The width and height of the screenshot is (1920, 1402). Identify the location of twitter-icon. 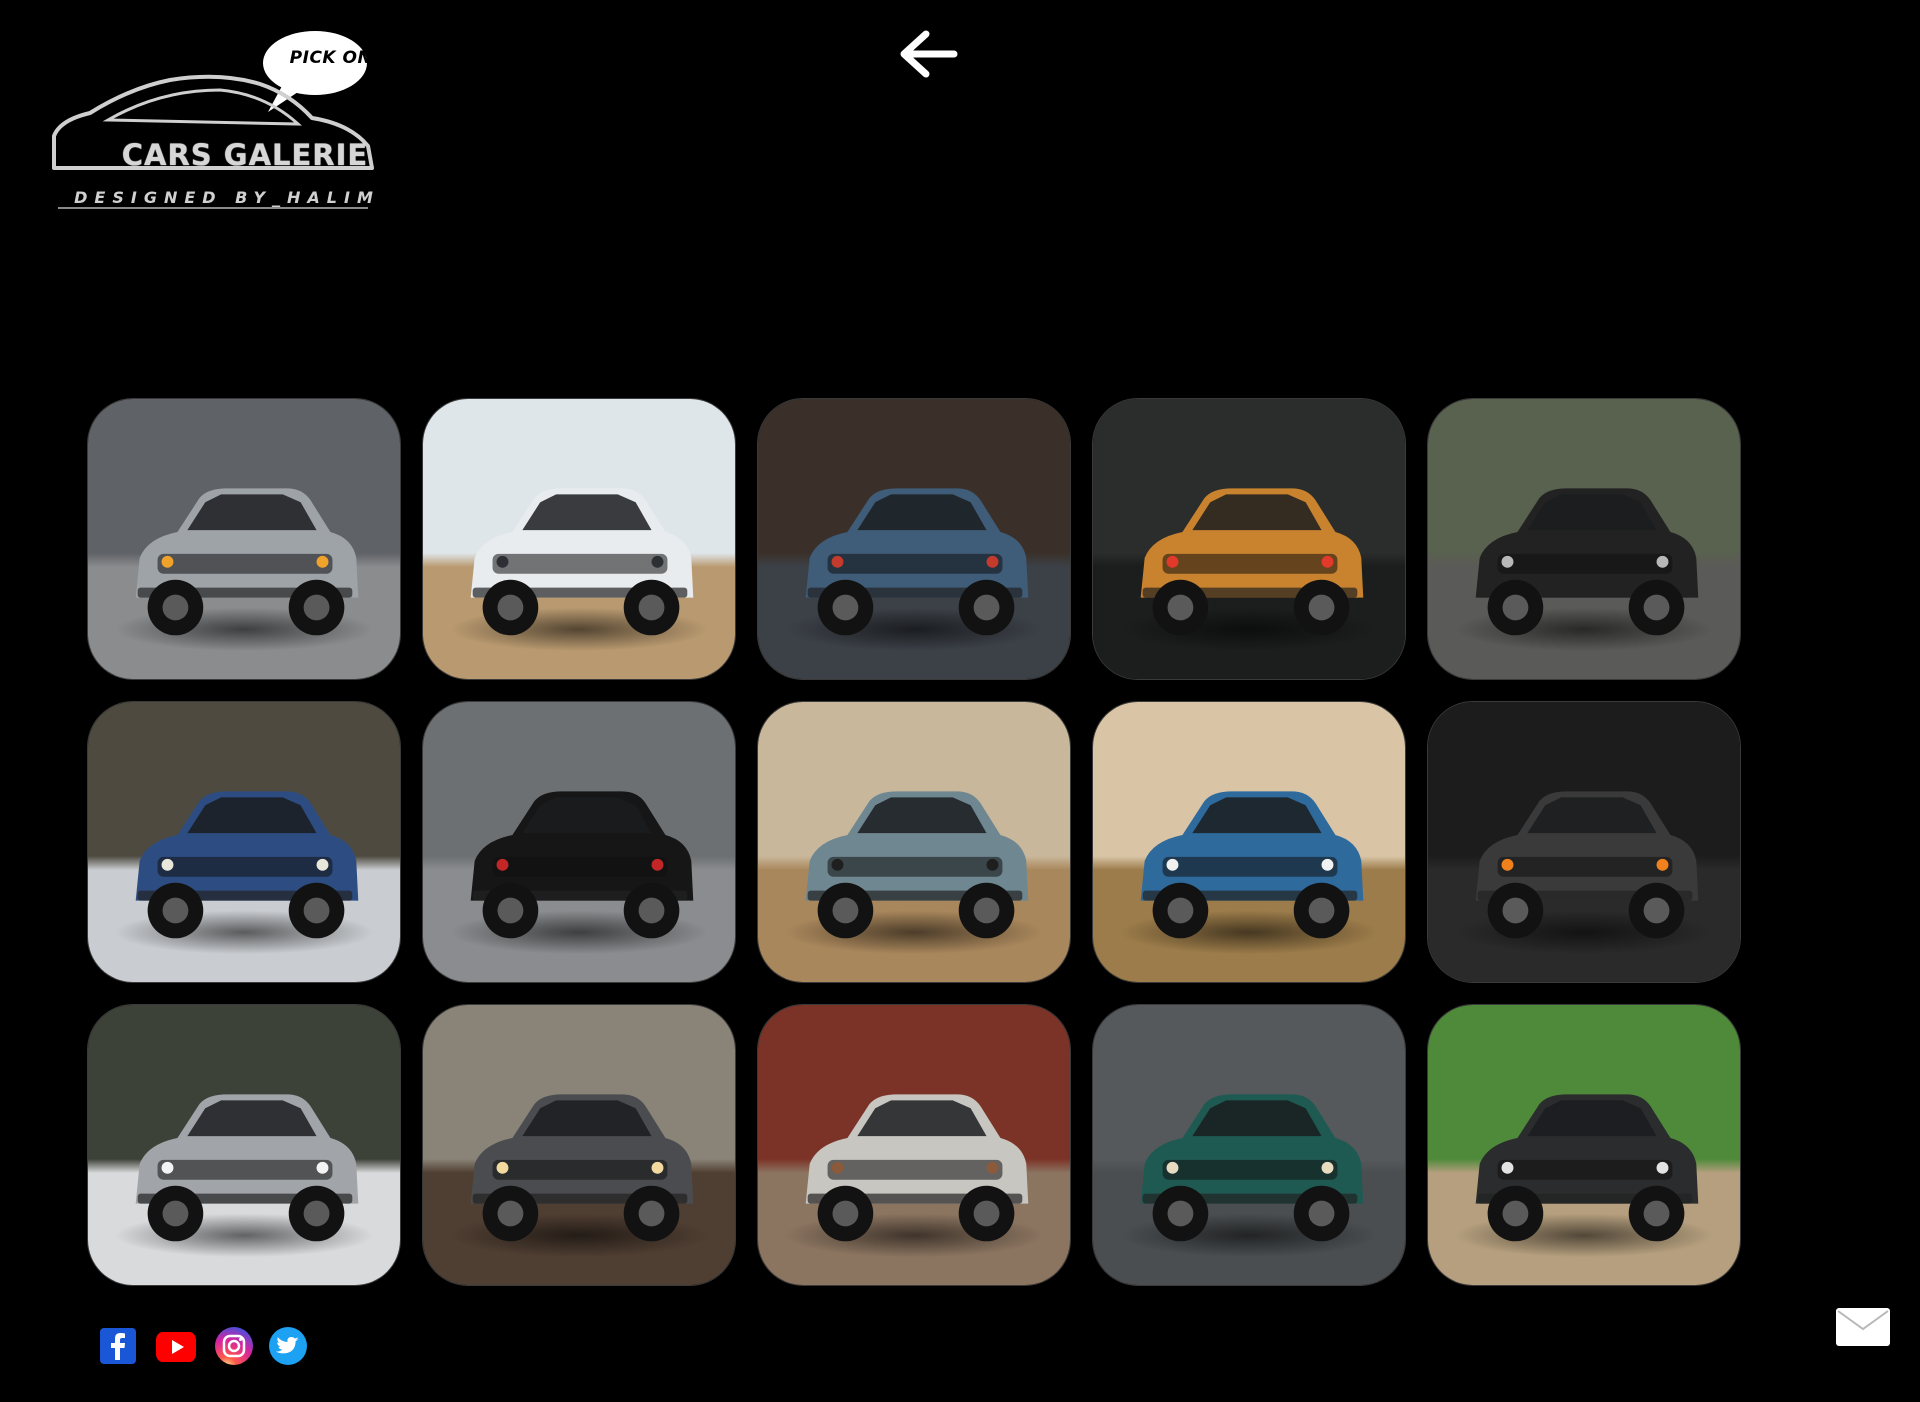
(288, 1346).